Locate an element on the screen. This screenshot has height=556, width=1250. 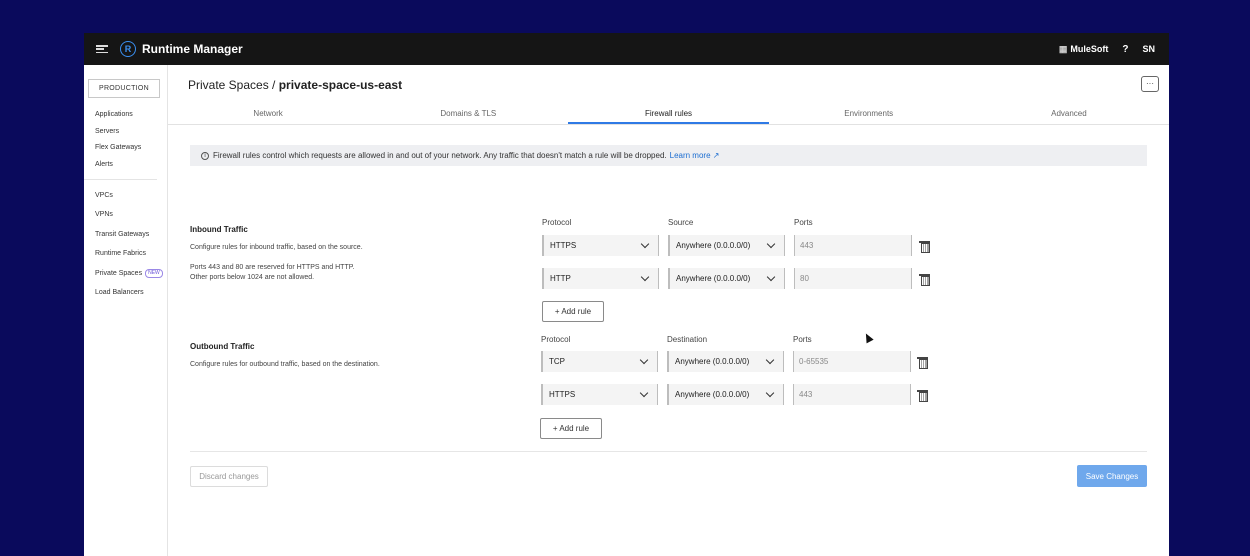
tab-firewall-rules: Firewall rules is located at coordinates (668, 114).